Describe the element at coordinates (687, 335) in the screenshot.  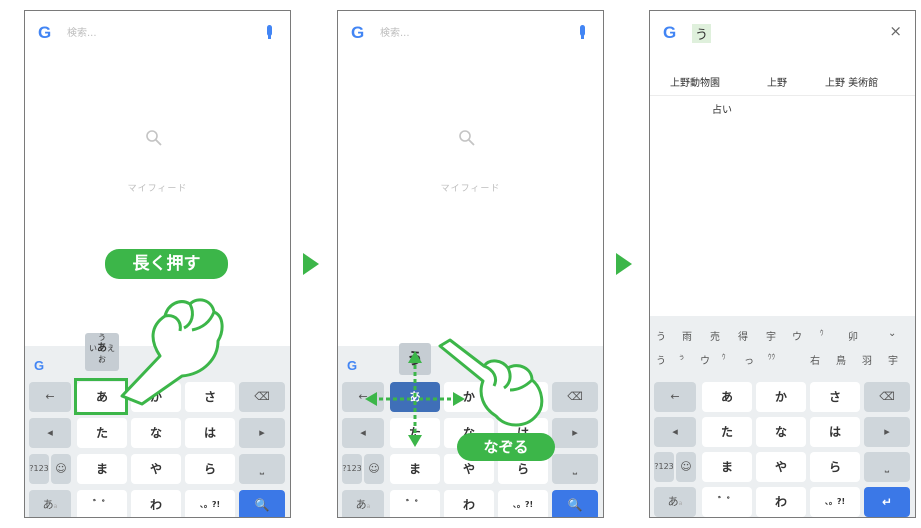
I see `candidate-item: 雨` at that location.